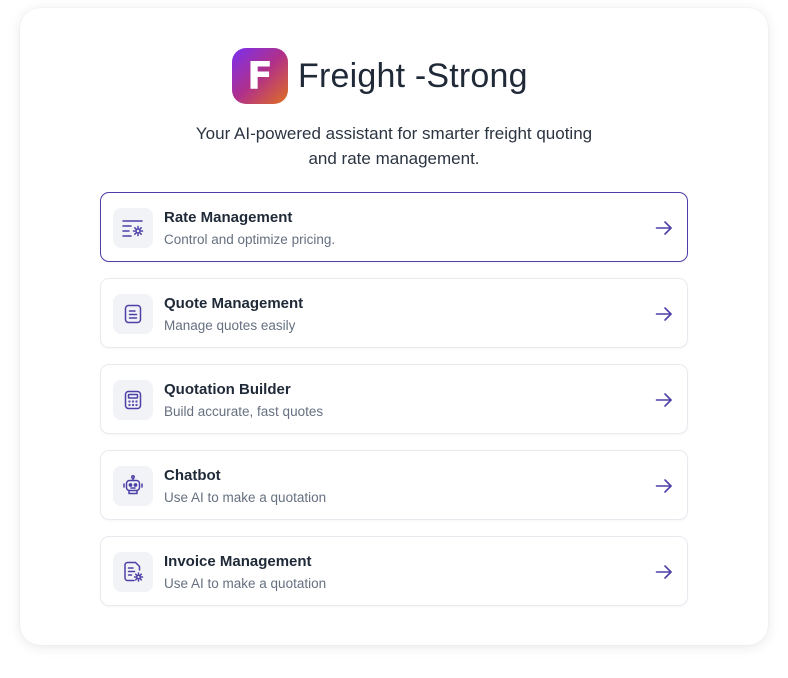 This screenshot has height=678, width=788. What do you see at coordinates (133, 400) in the screenshot?
I see `calculator-icon` at bounding box center [133, 400].